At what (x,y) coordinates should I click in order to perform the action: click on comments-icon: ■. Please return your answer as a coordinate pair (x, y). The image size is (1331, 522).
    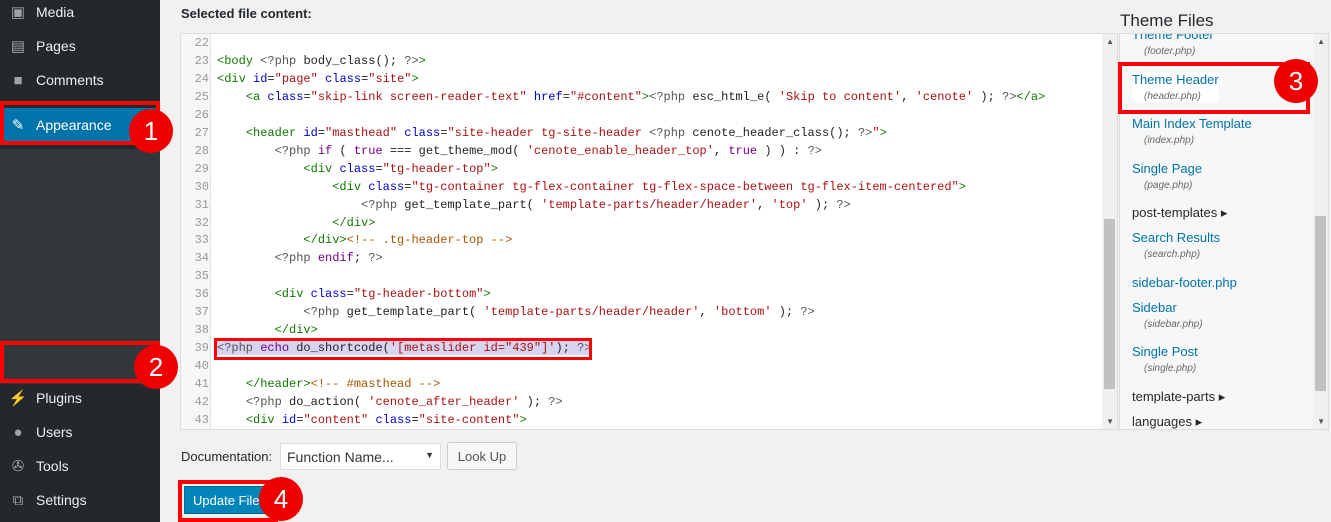
    Looking at the image, I should click on (18, 80).